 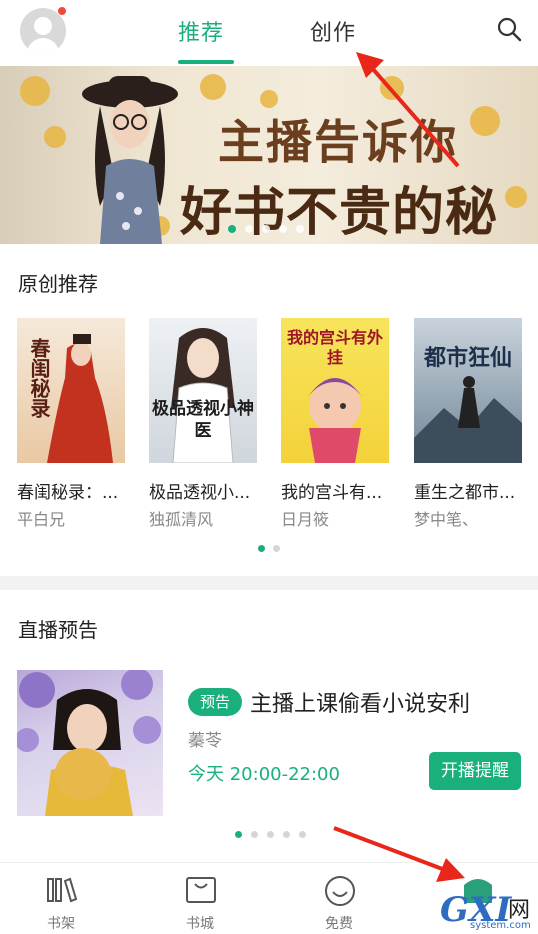 I want to click on live-page-indicator, so click(x=270, y=834).